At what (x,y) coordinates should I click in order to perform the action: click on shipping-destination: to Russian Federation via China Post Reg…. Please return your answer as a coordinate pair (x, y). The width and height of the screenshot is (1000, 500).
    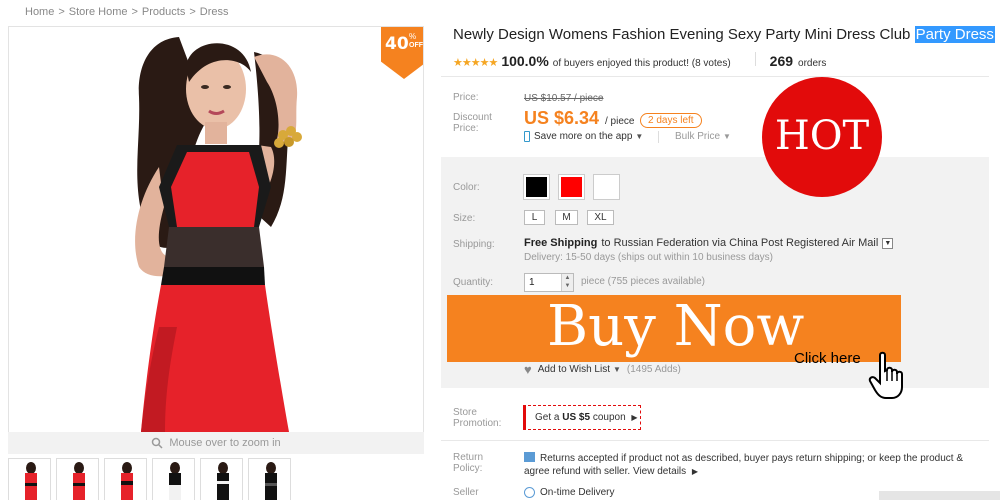
    Looking at the image, I should click on (740, 243).